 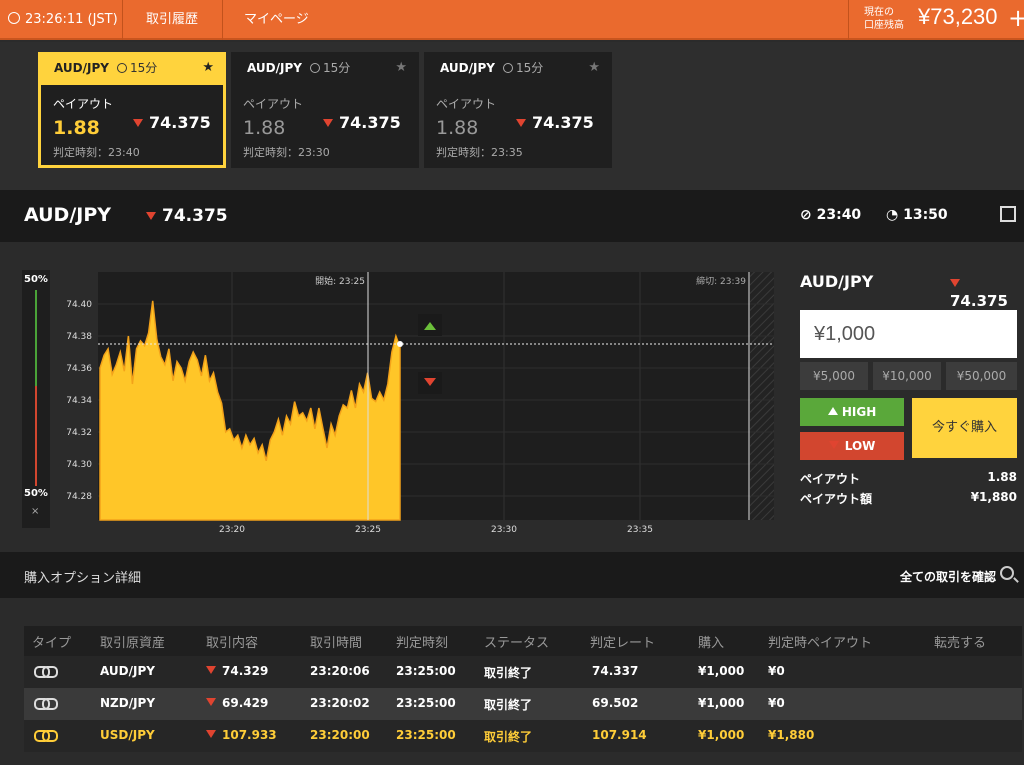 What do you see at coordinates (964, 428) in the screenshot?
I see `buy-now-button: 今すぐ購入` at bounding box center [964, 428].